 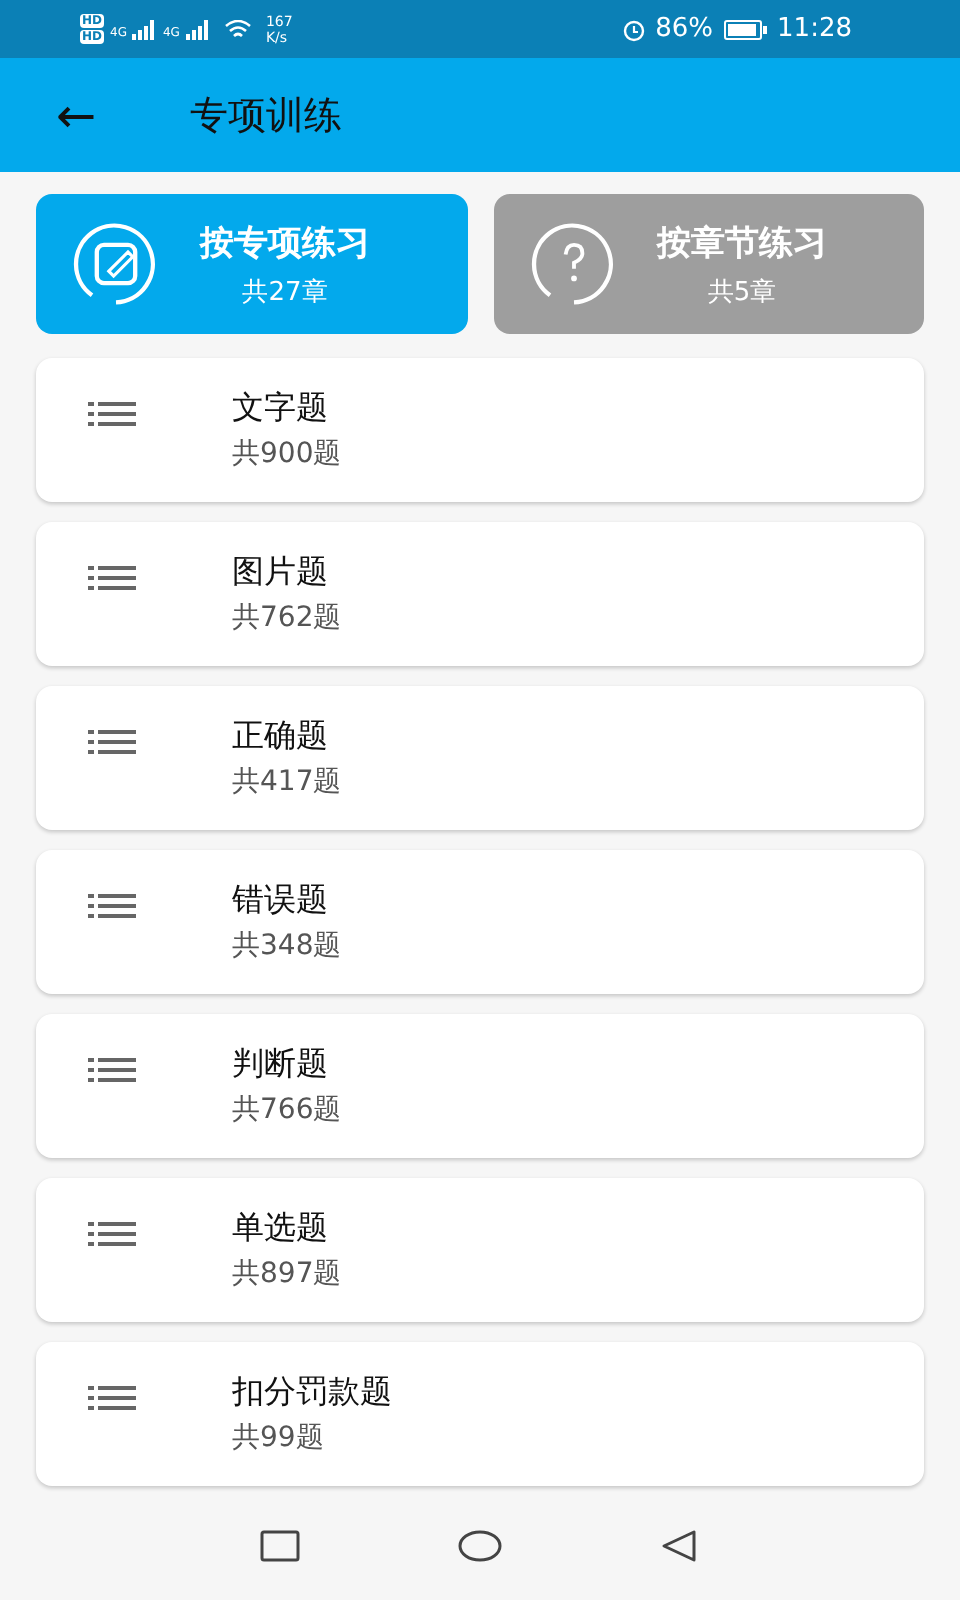 What do you see at coordinates (281, 573) in the screenshot?
I see `category-title: 图片题` at bounding box center [281, 573].